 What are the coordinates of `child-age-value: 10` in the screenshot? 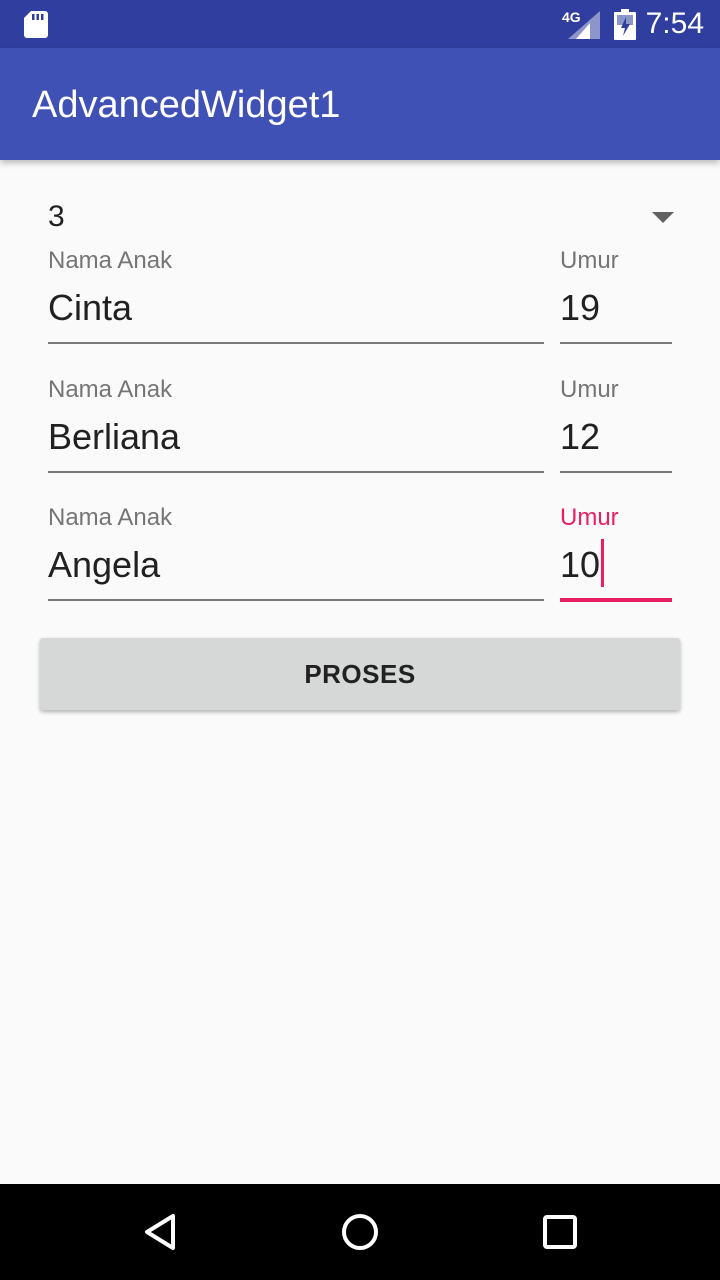 It's located at (580, 564).